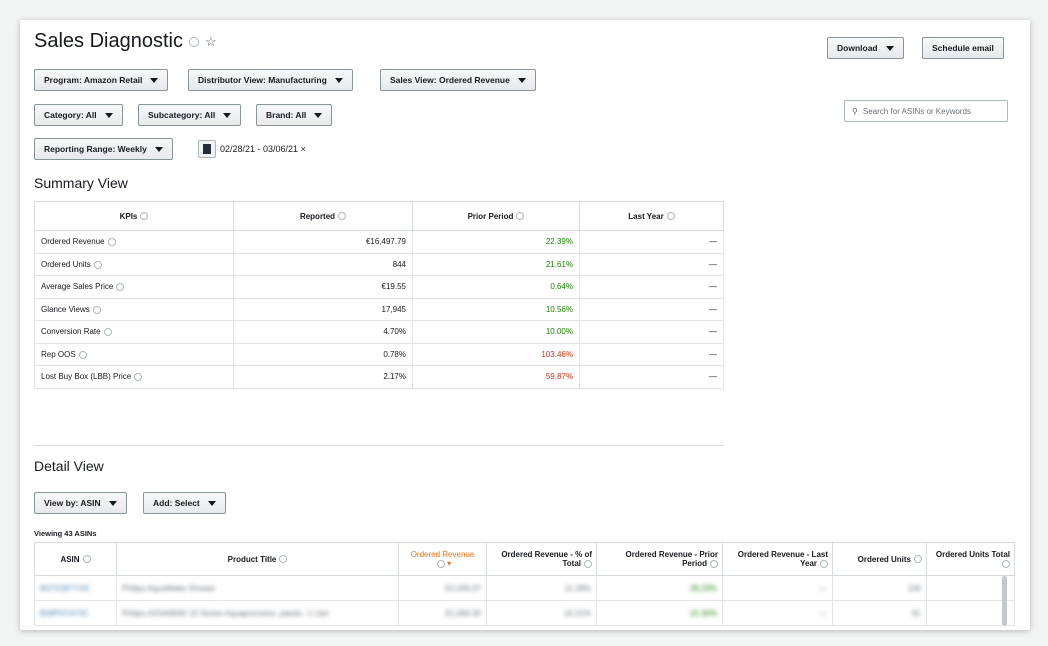 Image resolution: width=1048 pixels, height=646 pixels. Describe the element at coordinates (963, 48) in the screenshot. I see `schedule-email-button: Schedule email` at that location.